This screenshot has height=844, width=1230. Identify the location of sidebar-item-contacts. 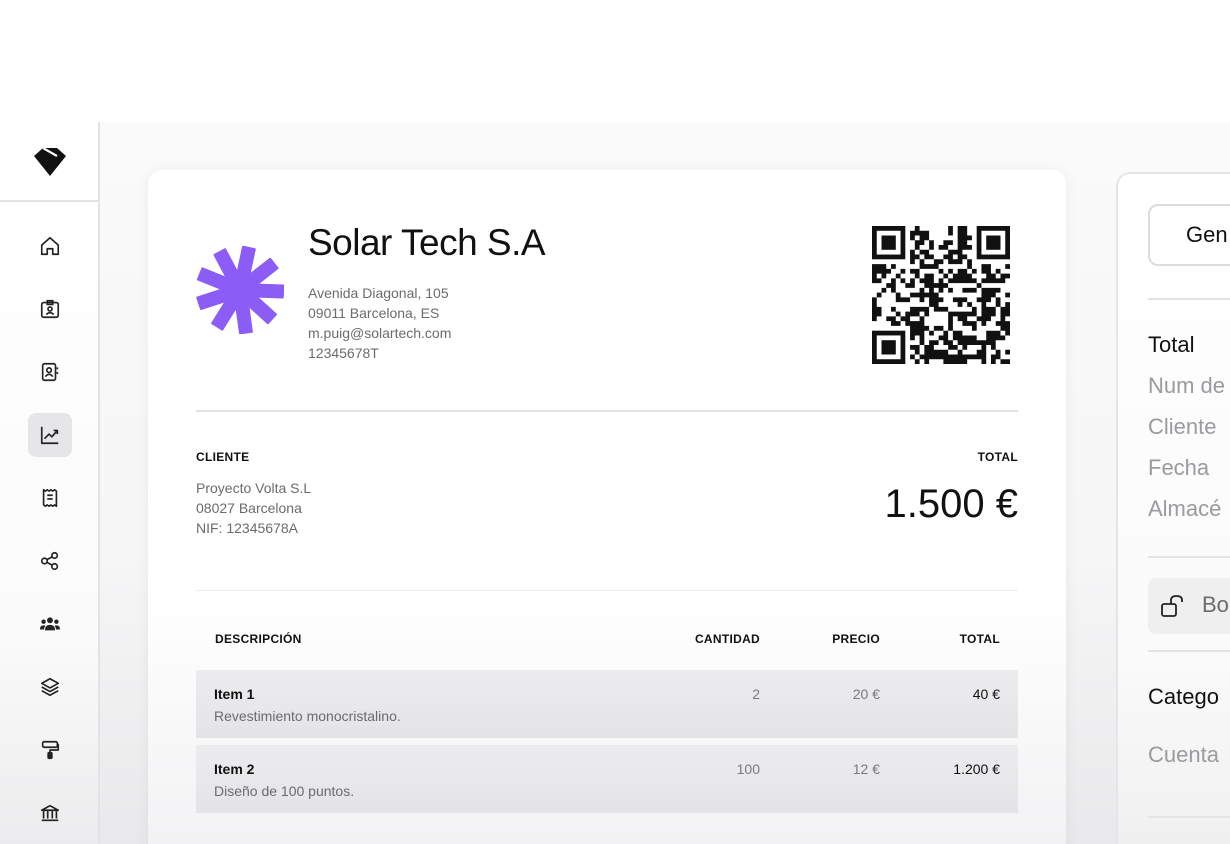
(50, 372).